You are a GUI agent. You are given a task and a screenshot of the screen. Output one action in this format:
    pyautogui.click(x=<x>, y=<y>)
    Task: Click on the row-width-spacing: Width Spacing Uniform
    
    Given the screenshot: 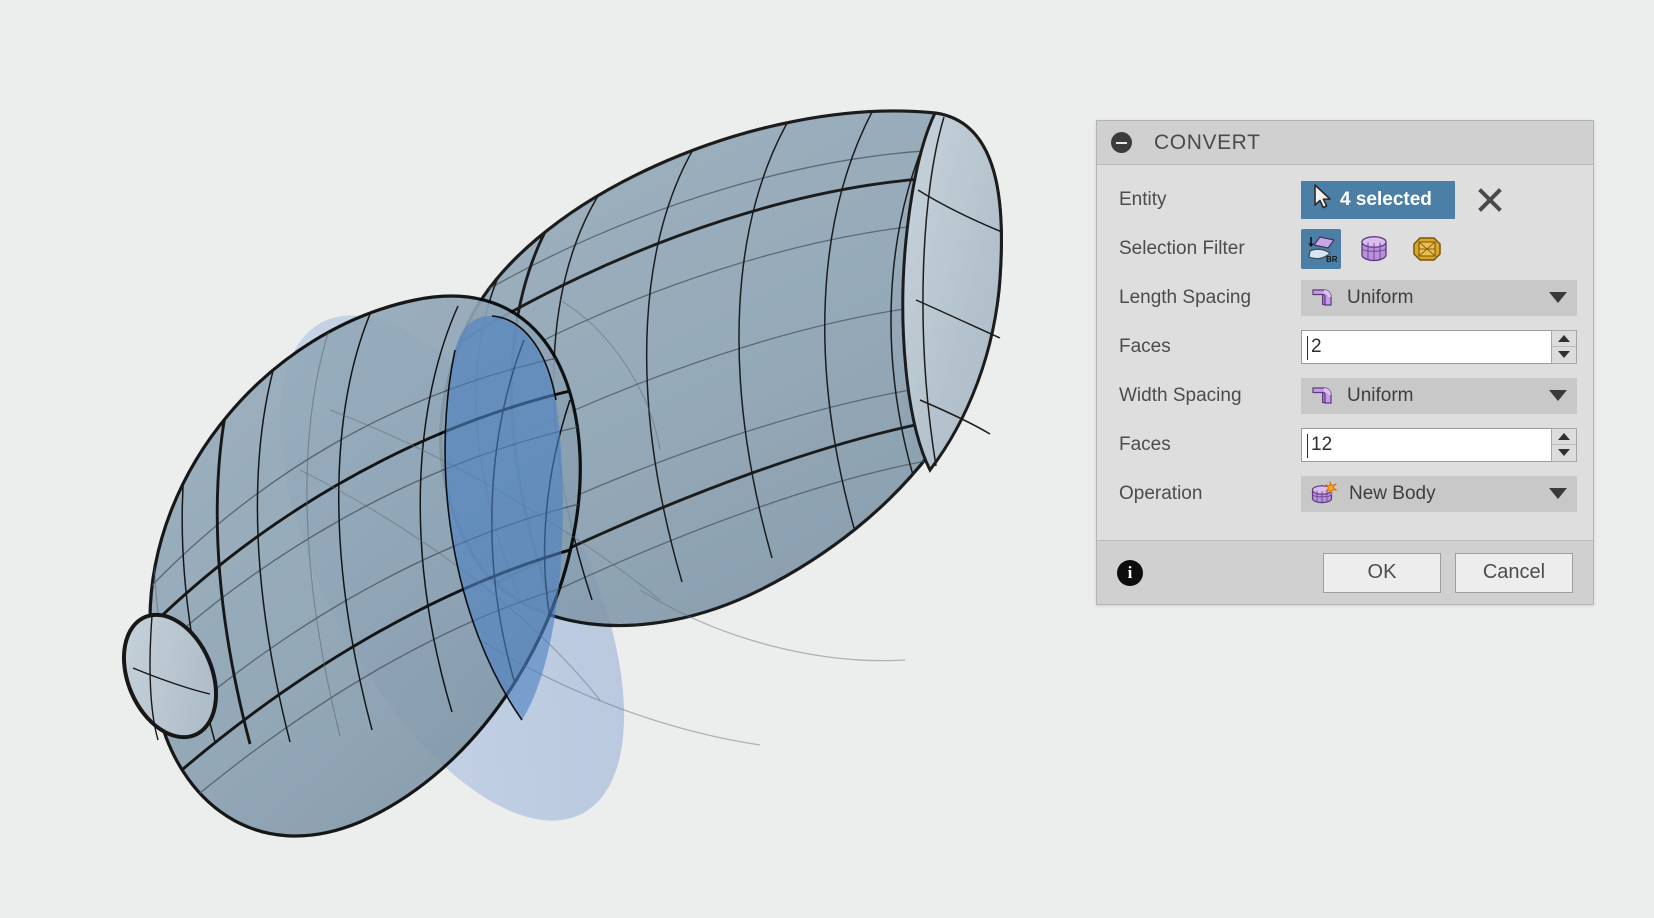 What is the action you would take?
    pyautogui.click(x=1345, y=395)
    